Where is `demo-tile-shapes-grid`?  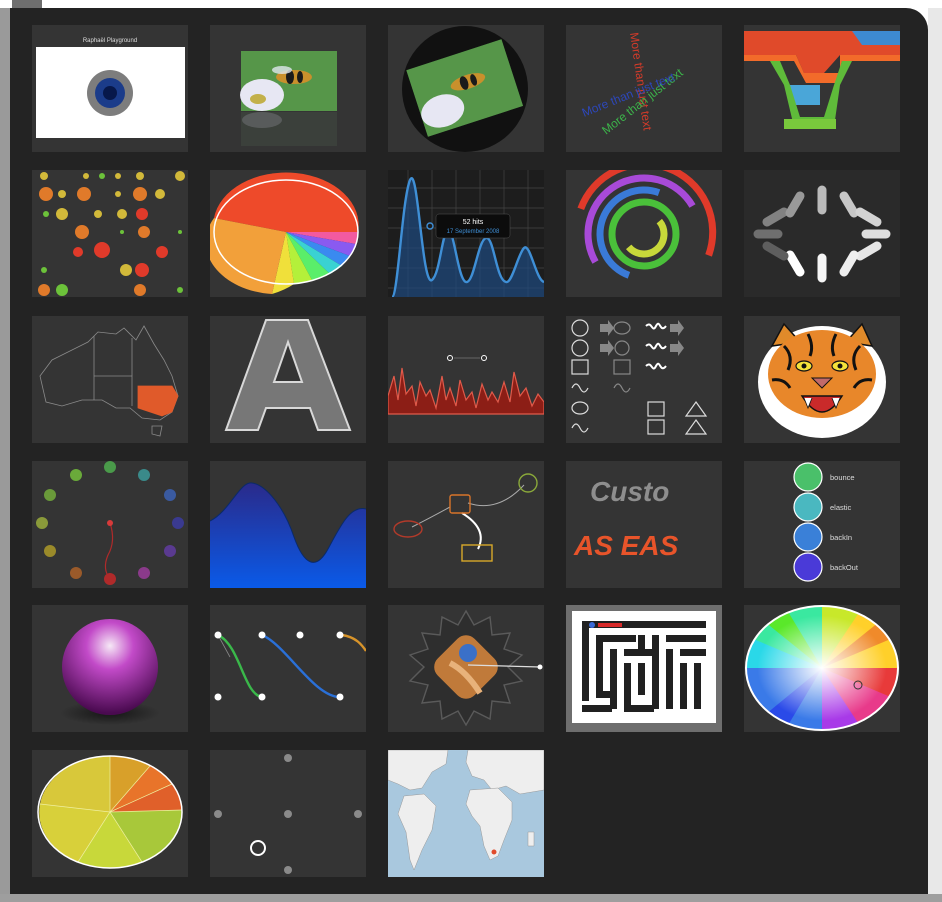 demo-tile-shapes-grid is located at coordinates (644, 379).